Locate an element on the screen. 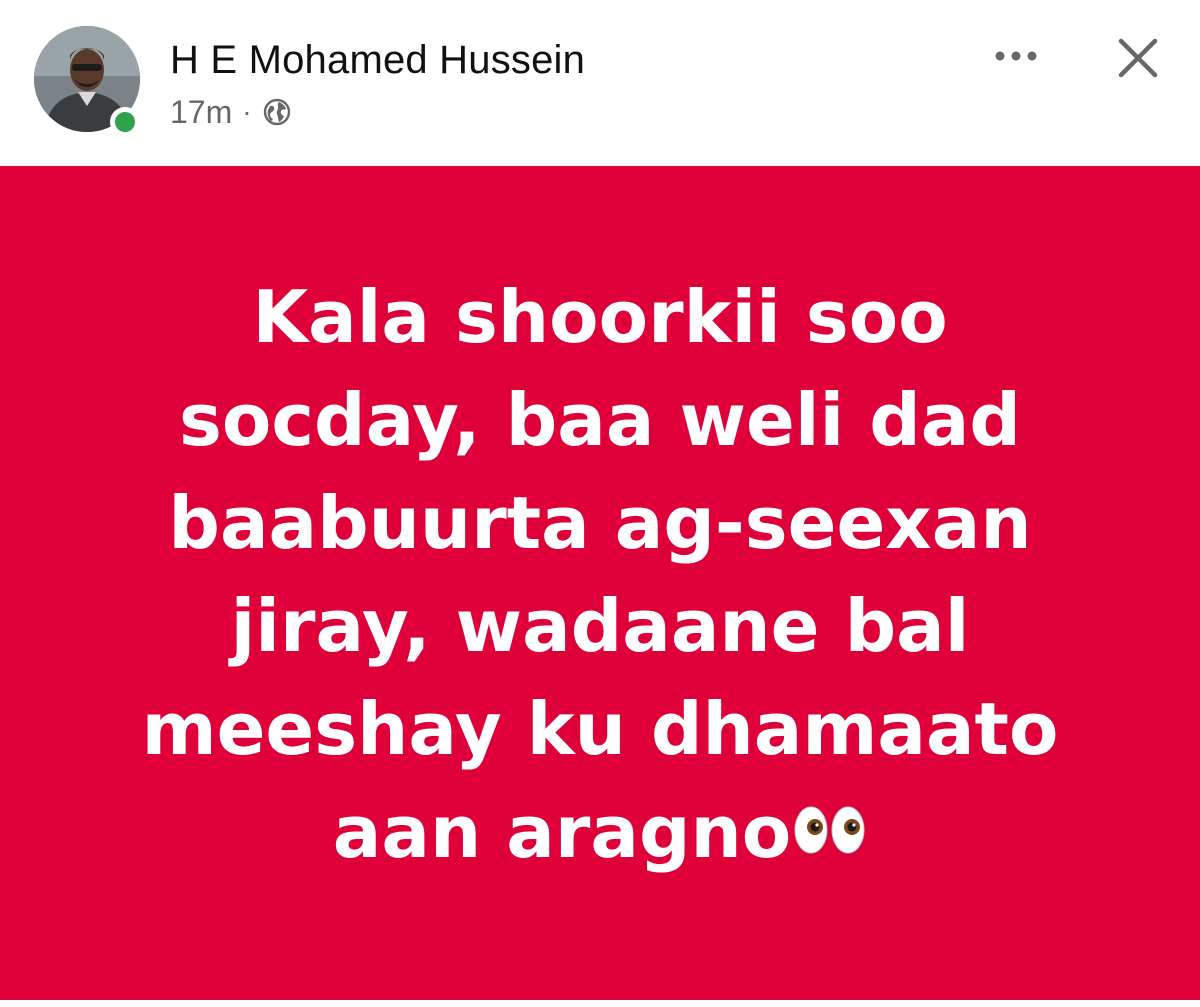  eyes-icon is located at coordinates (830, 830).